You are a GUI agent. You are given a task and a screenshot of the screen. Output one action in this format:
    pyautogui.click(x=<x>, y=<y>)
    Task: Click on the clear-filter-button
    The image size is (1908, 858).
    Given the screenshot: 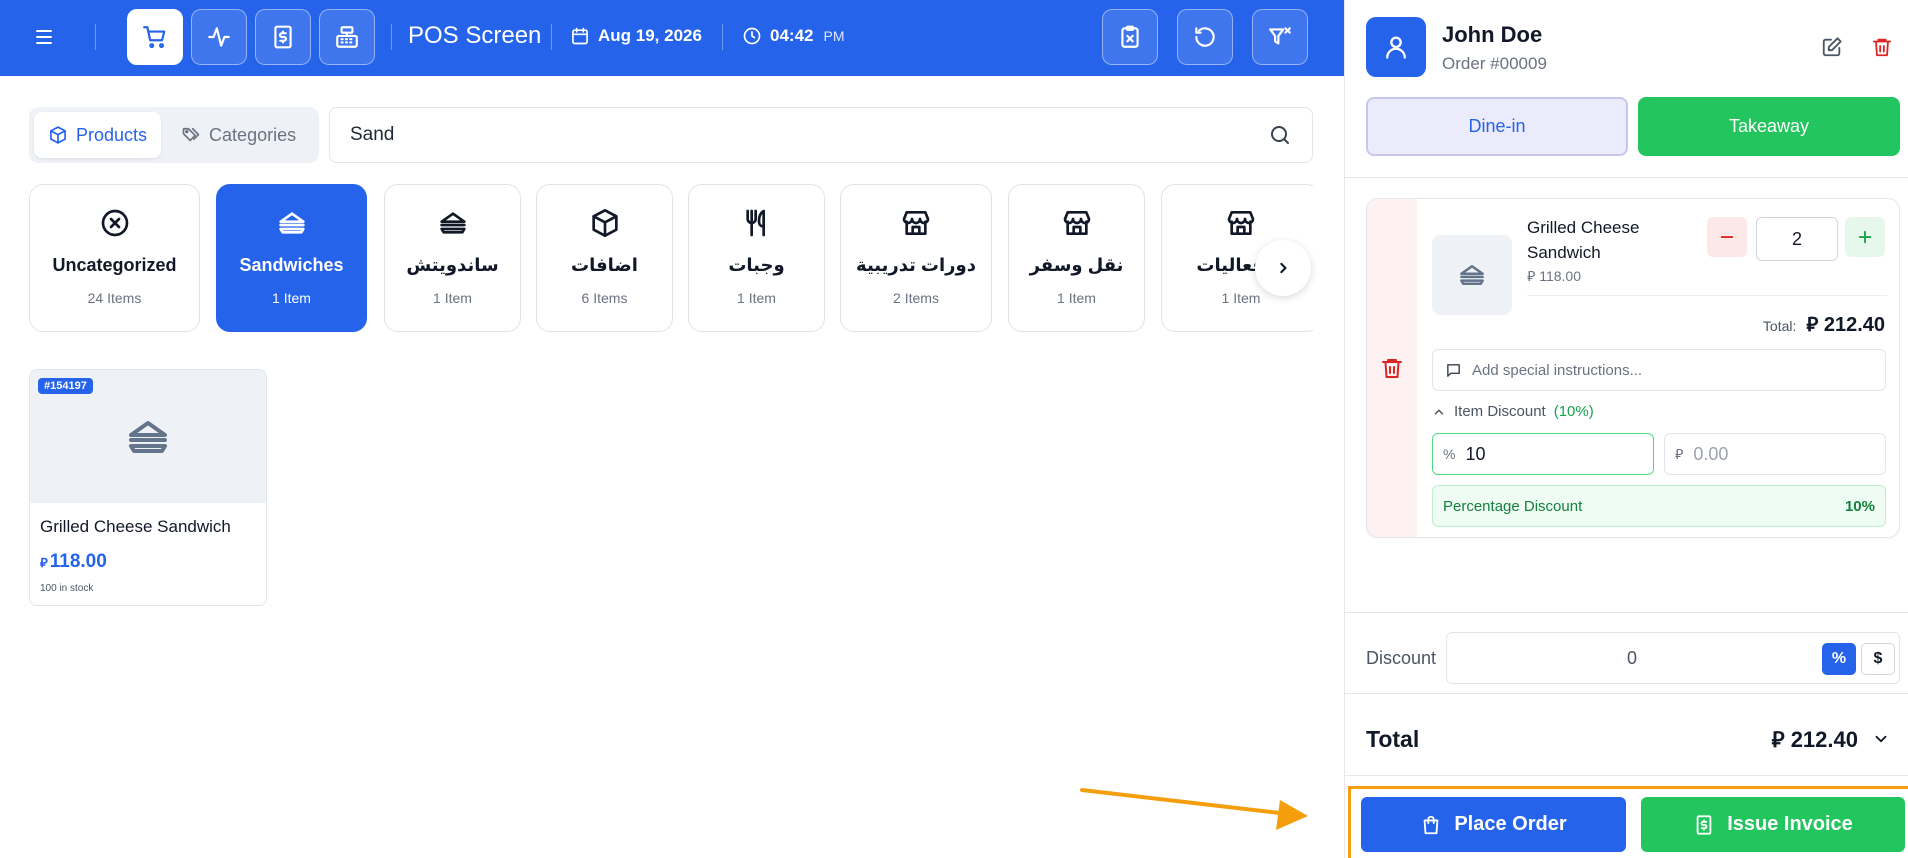 What is the action you would take?
    pyautogui.click(x=1280, y=37)
    